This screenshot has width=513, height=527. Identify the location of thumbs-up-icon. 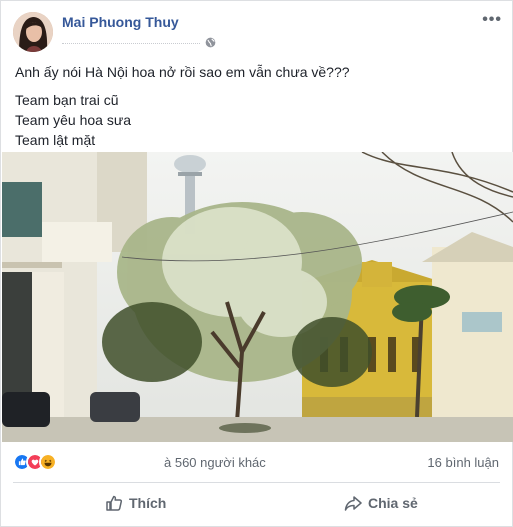
(114, 503).